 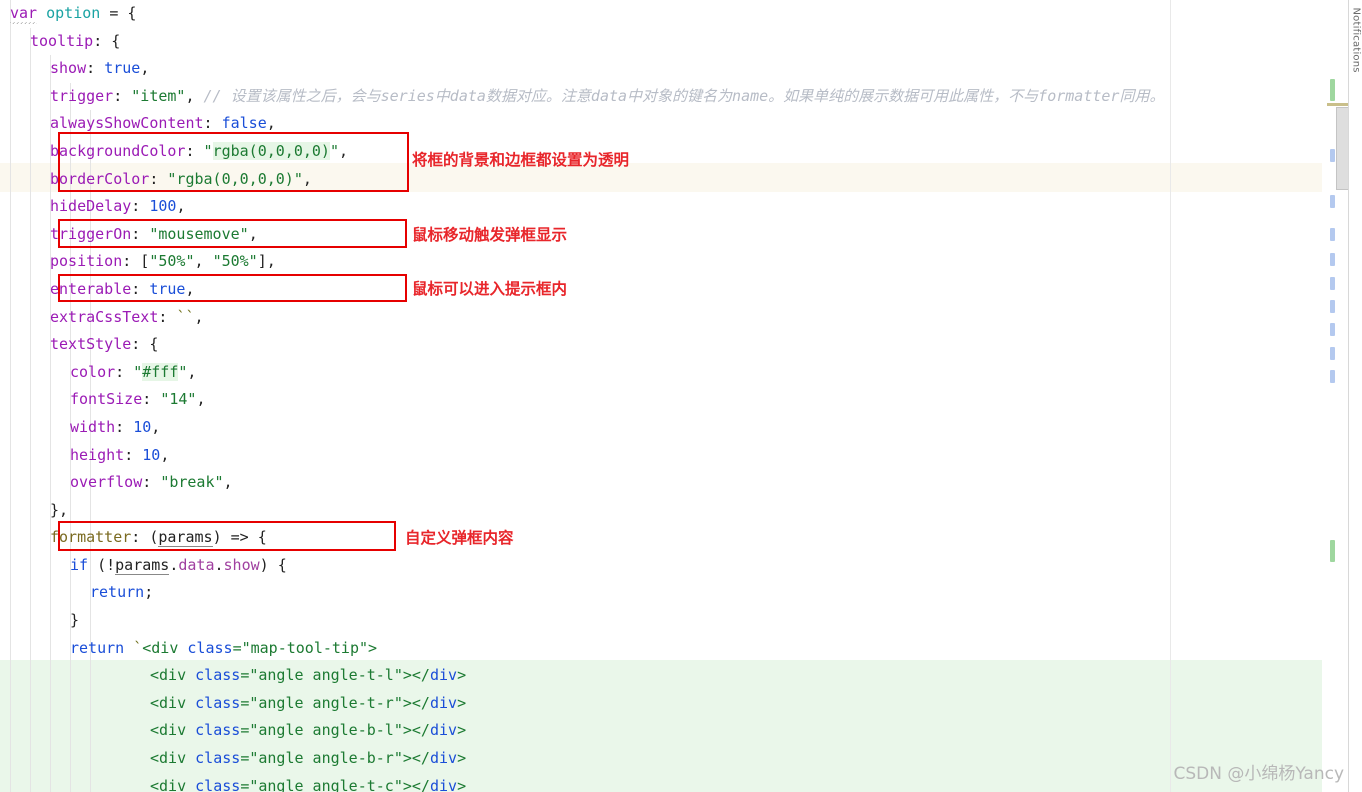 I want to click on code-line: }, so click(x=582, y=621).